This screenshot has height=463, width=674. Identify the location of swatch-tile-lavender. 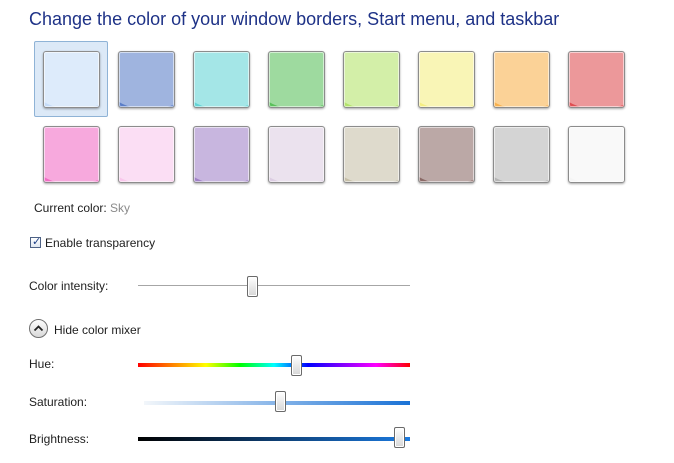
(296, 154).